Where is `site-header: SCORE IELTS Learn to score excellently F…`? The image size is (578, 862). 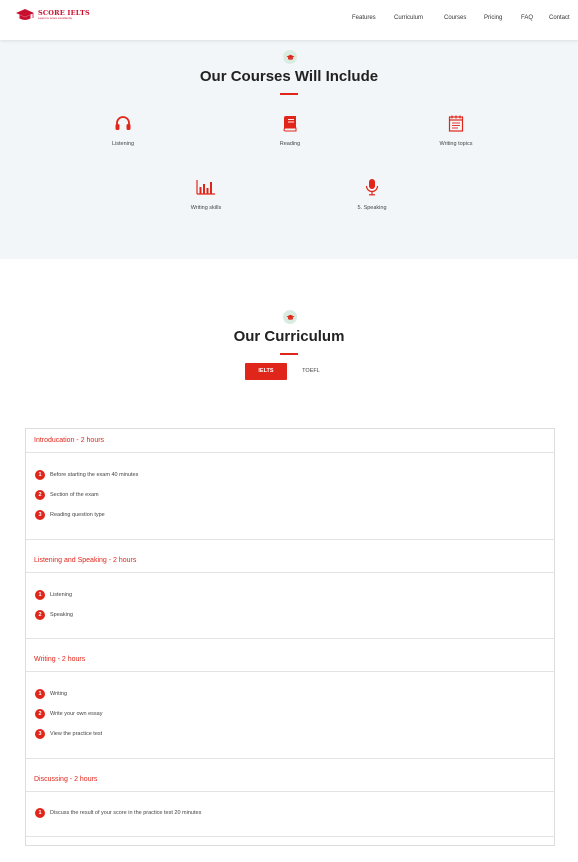
site-header: SCORE IELTS Learn to score excellently F… is located at coordinates (289, 20).